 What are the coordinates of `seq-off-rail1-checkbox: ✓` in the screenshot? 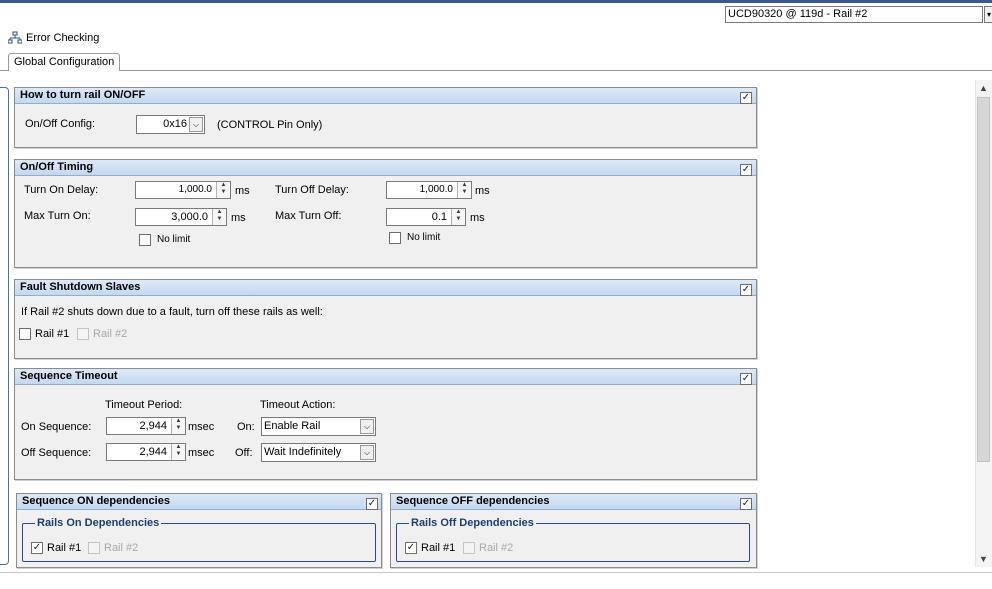 It's located at (411, 548).